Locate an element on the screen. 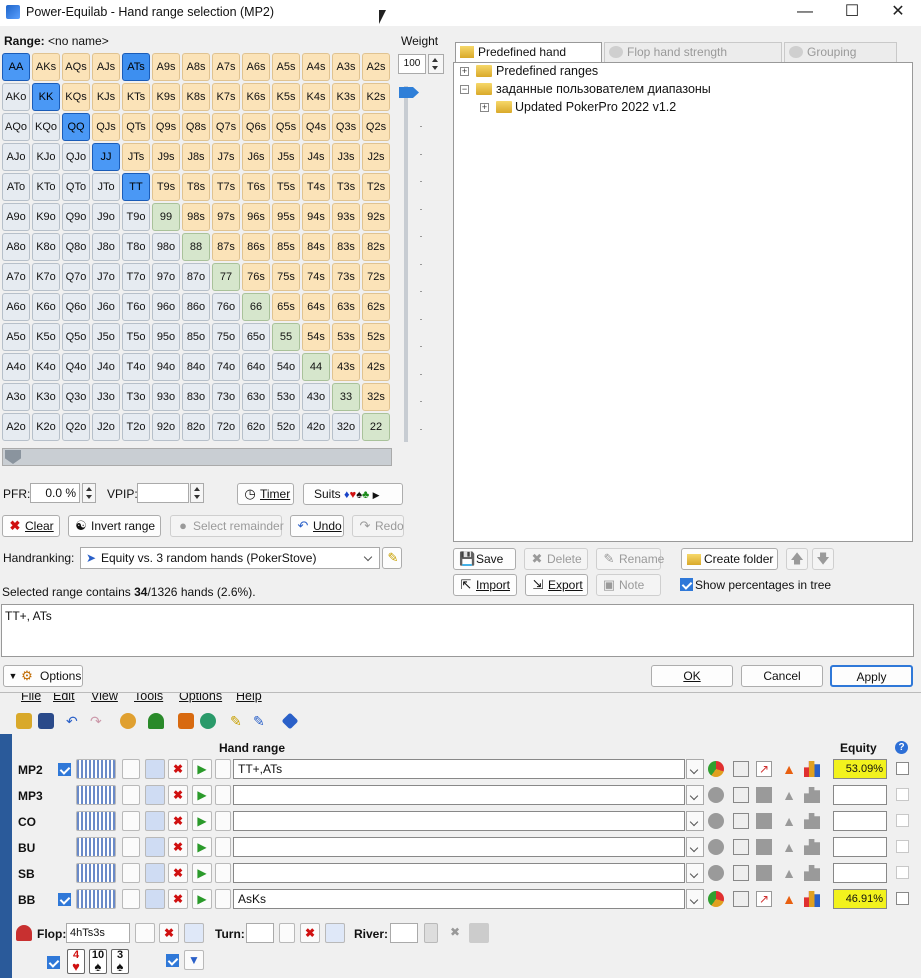 This screenshot has height=978, width=921. hand-cell-J8s: J8s is located at coordinates (196, 157).